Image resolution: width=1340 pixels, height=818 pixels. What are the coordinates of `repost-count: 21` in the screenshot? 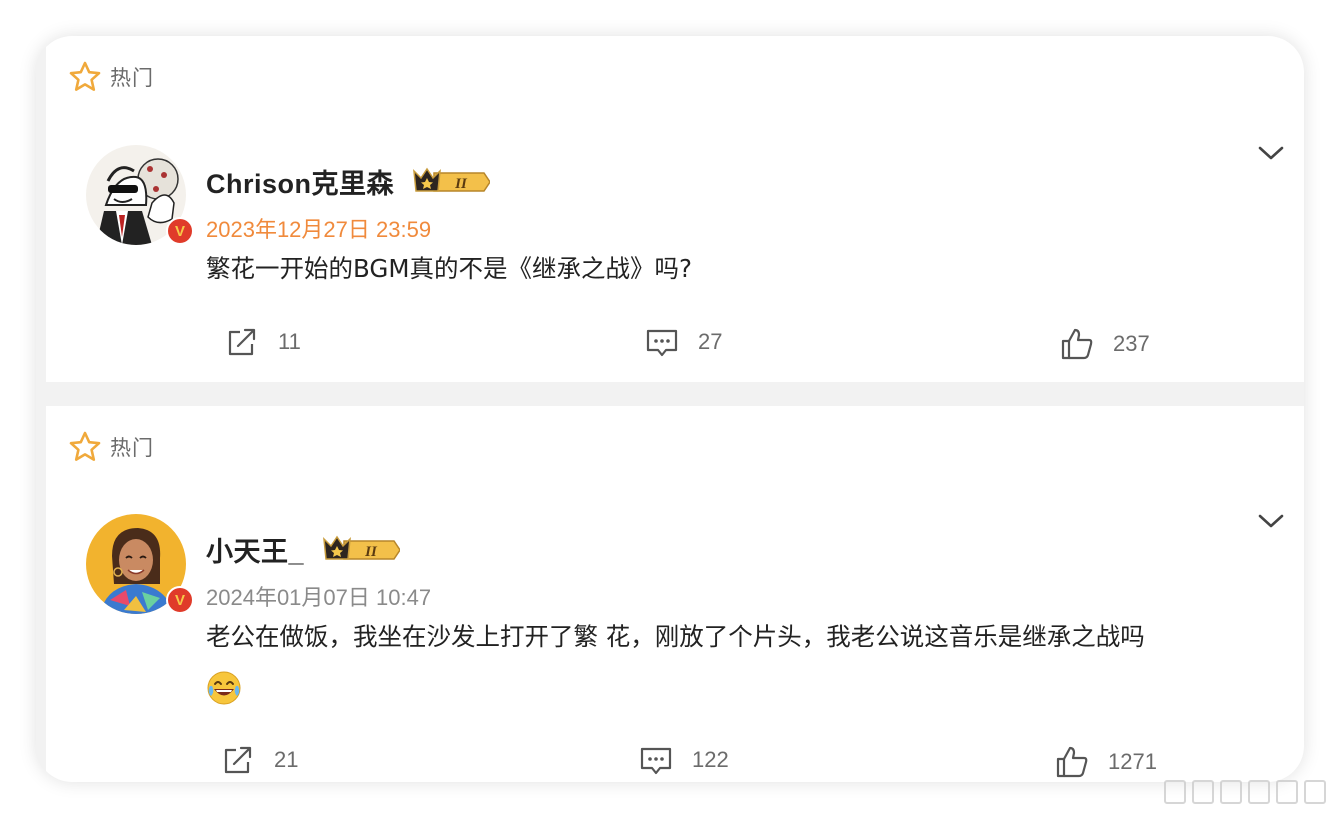 It's located at (286, 759).